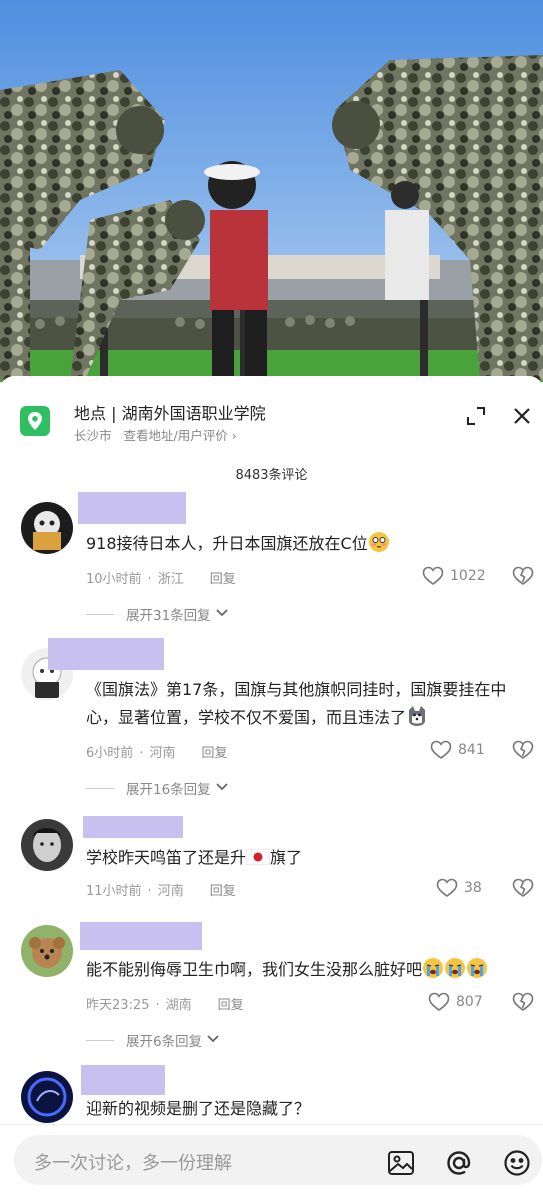  Describe the element at coordinates (118, 1005) in the screenshot. I see `comment-time: 昨天23:25` at that location.